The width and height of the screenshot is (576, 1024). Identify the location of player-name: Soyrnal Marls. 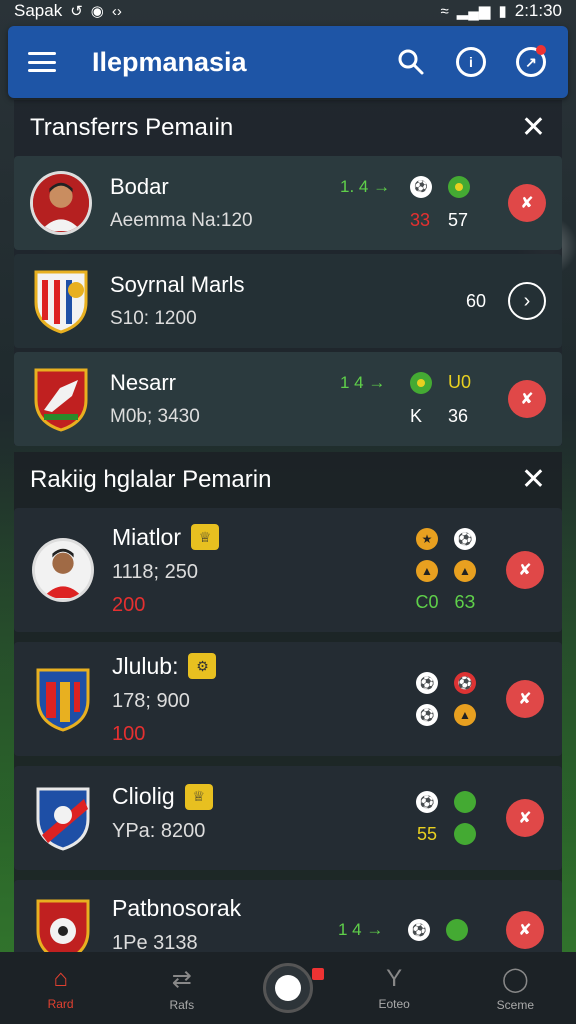
(177, 284).